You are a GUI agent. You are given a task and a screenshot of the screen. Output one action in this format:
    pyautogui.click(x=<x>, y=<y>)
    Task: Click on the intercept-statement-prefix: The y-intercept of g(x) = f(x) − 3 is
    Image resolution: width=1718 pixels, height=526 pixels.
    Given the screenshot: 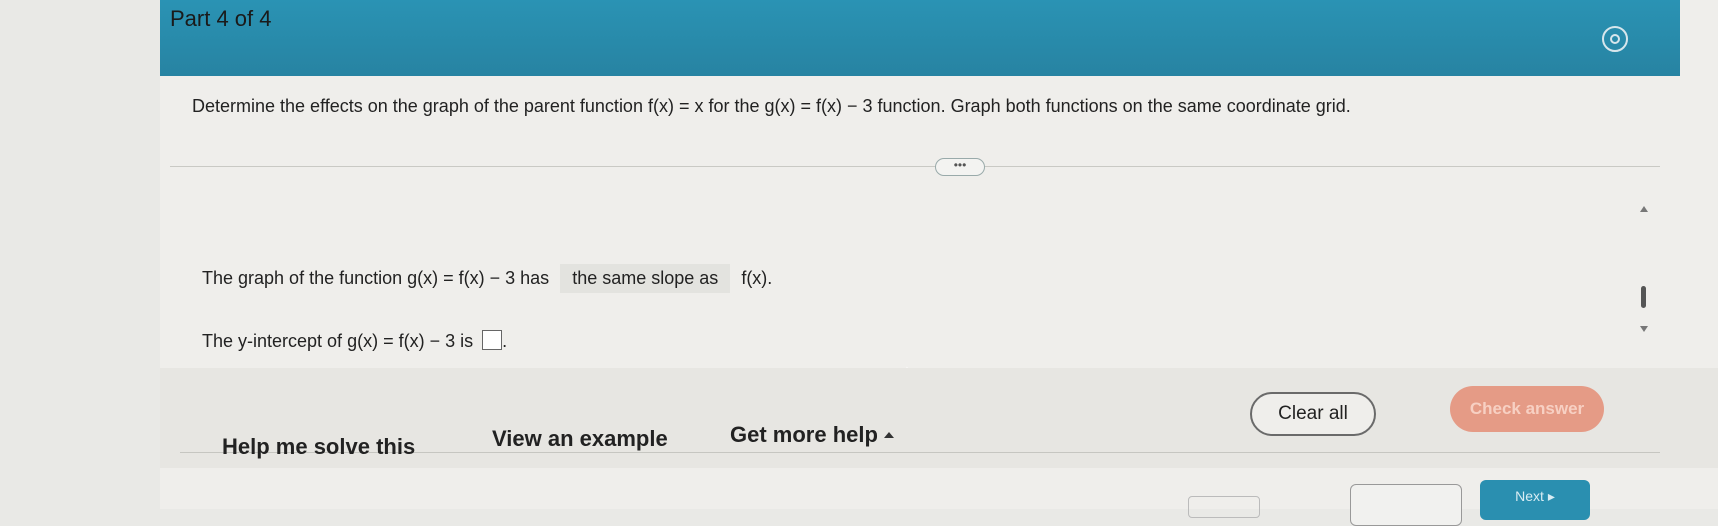 What is the action you would take?
    pyautogui.click(x=338, y=341)
    